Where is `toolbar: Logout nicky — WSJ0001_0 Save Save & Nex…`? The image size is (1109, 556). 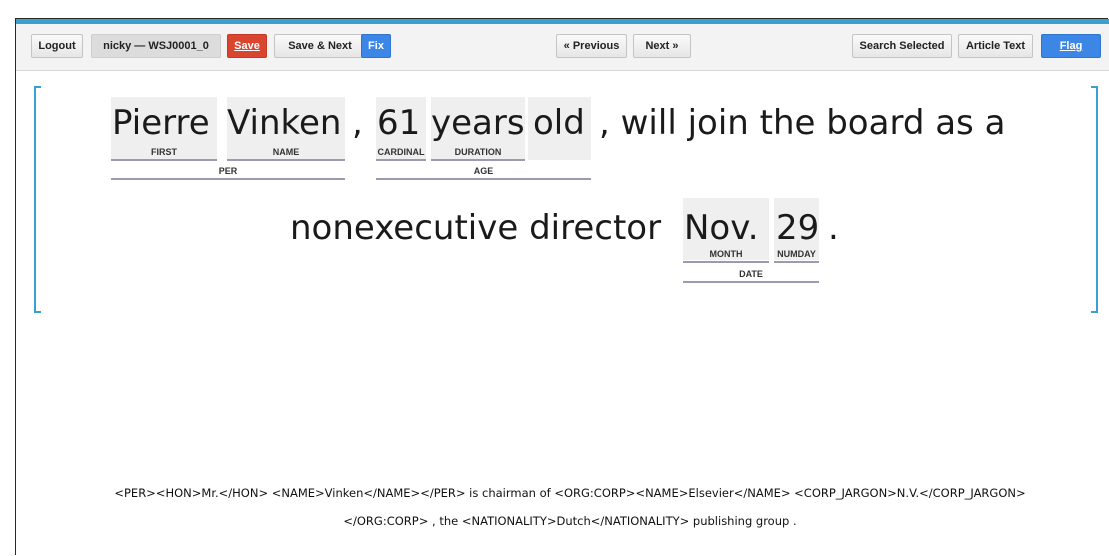 toolbar: Logout nicky — WSJ0001_0 Save Save & Nex… is located at coordinates (562, 47).